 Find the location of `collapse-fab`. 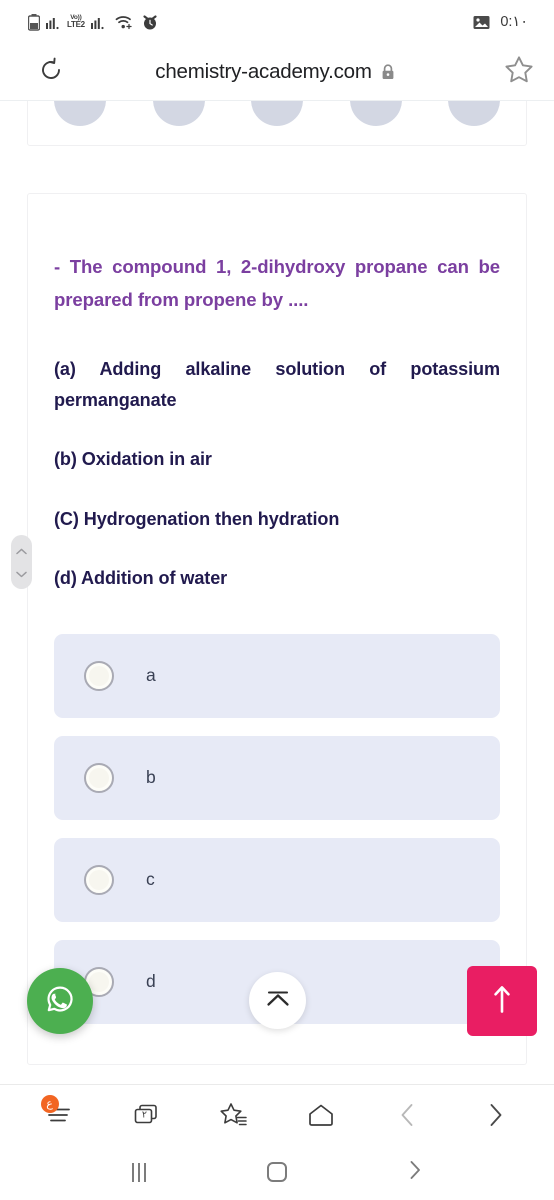

collapse-fab is located at coordinates (277, 1000).